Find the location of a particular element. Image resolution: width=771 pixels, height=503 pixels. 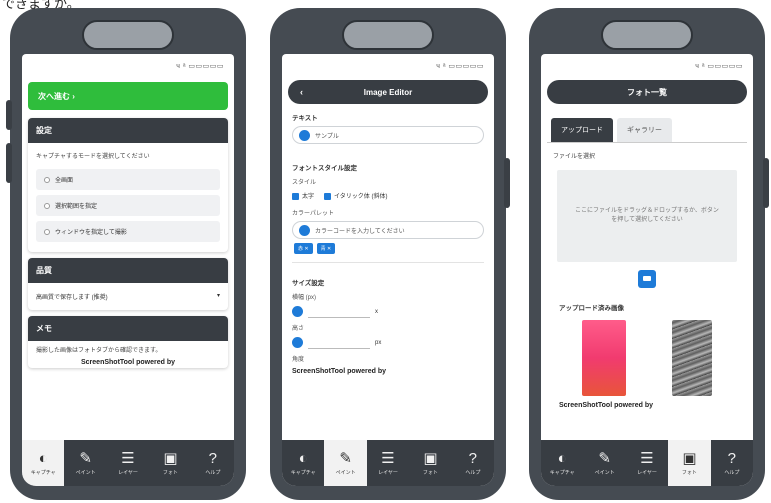

uploaded-section-title: アップロード済み画像 is located at coordinates (591, 308).